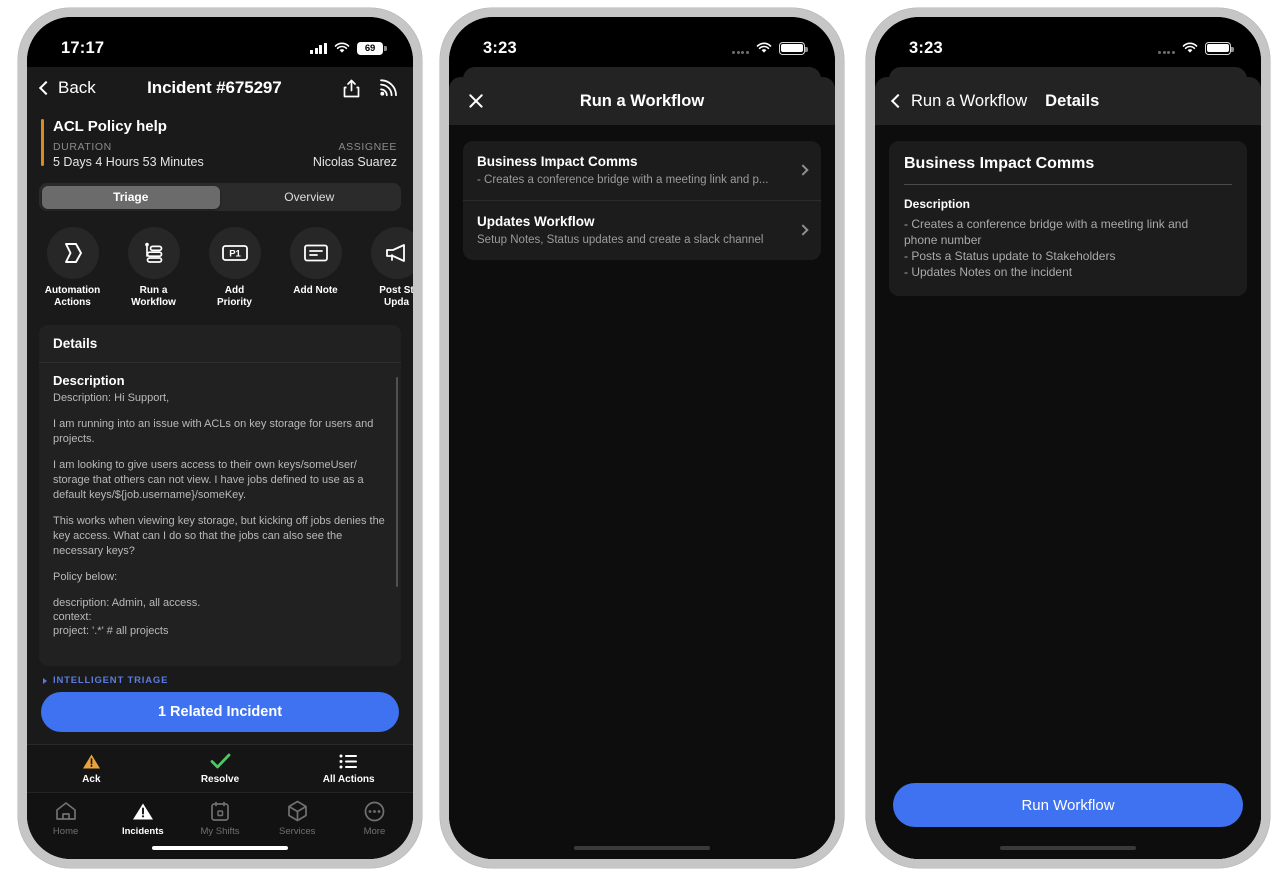 Image resolution: width=1288 pixels, height=876 pixels. I want to click on battery-icon: 69, so click(372, 48).